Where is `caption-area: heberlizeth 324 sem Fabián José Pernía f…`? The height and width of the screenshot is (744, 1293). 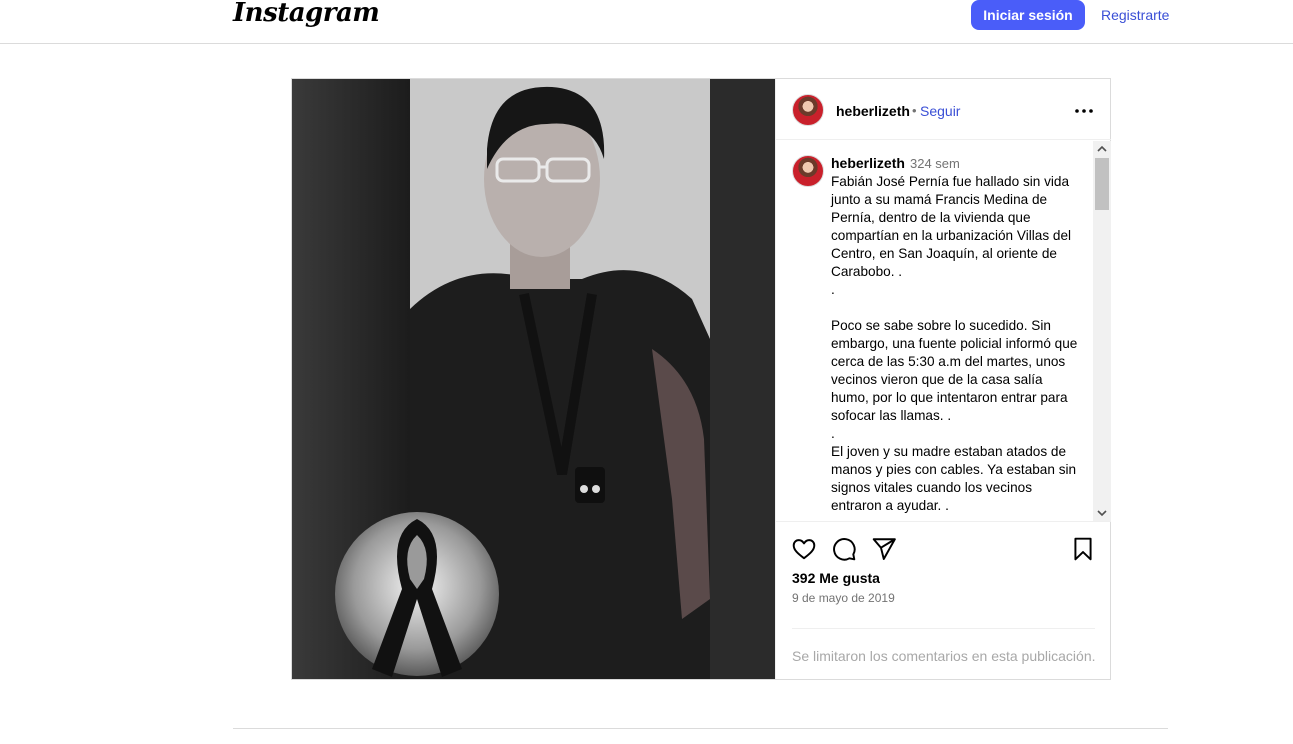
caption-area: heberlizeth 324 sem Fabián José Pernía f… is located at coordinates (943, 331).